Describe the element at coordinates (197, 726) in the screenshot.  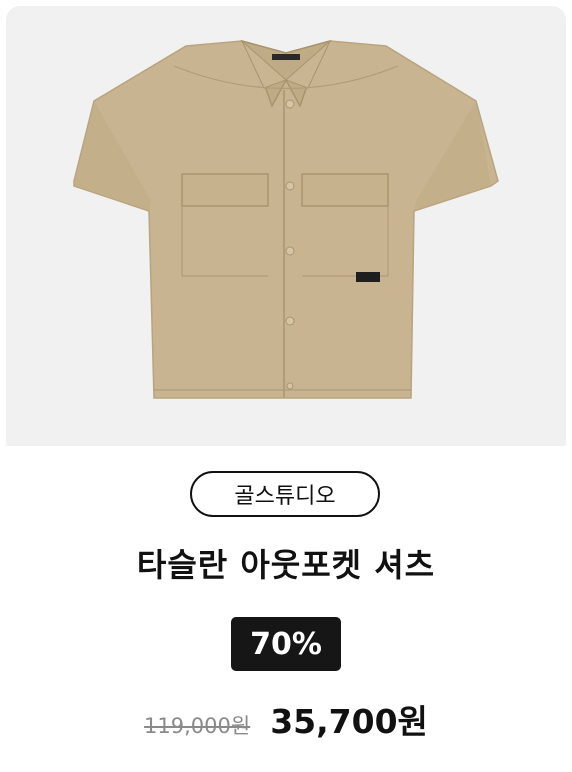
I see `original-price: 119,000원` at that location.